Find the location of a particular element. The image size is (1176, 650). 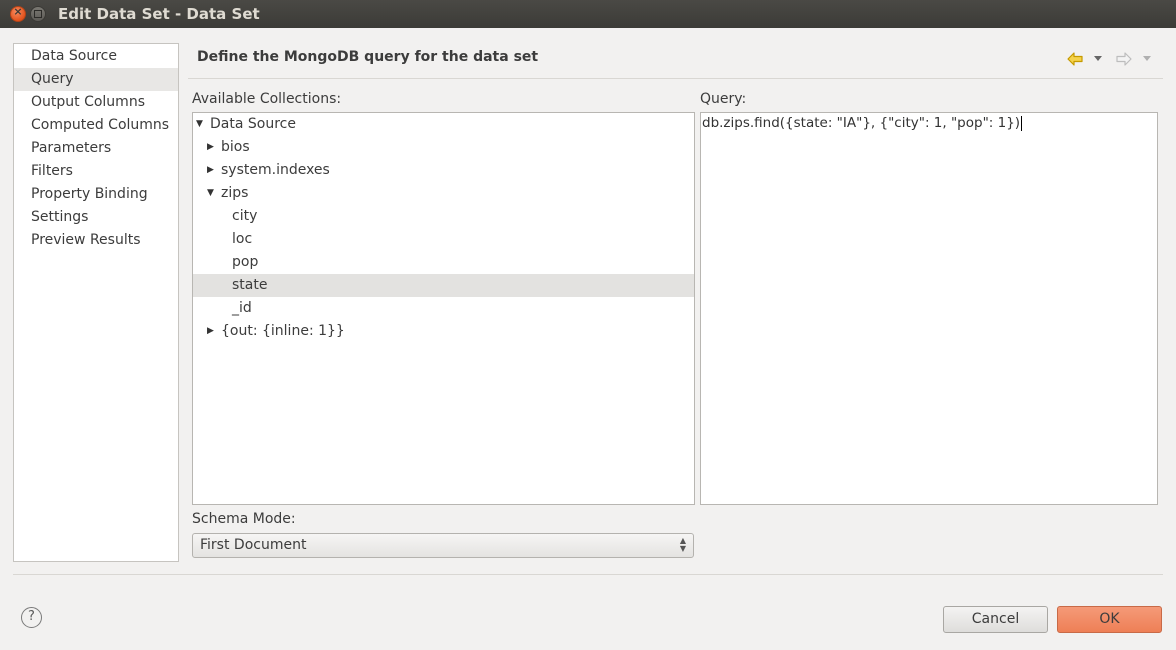

nav-item-preview-results: Preview Results is located at coordinates (96, 240).